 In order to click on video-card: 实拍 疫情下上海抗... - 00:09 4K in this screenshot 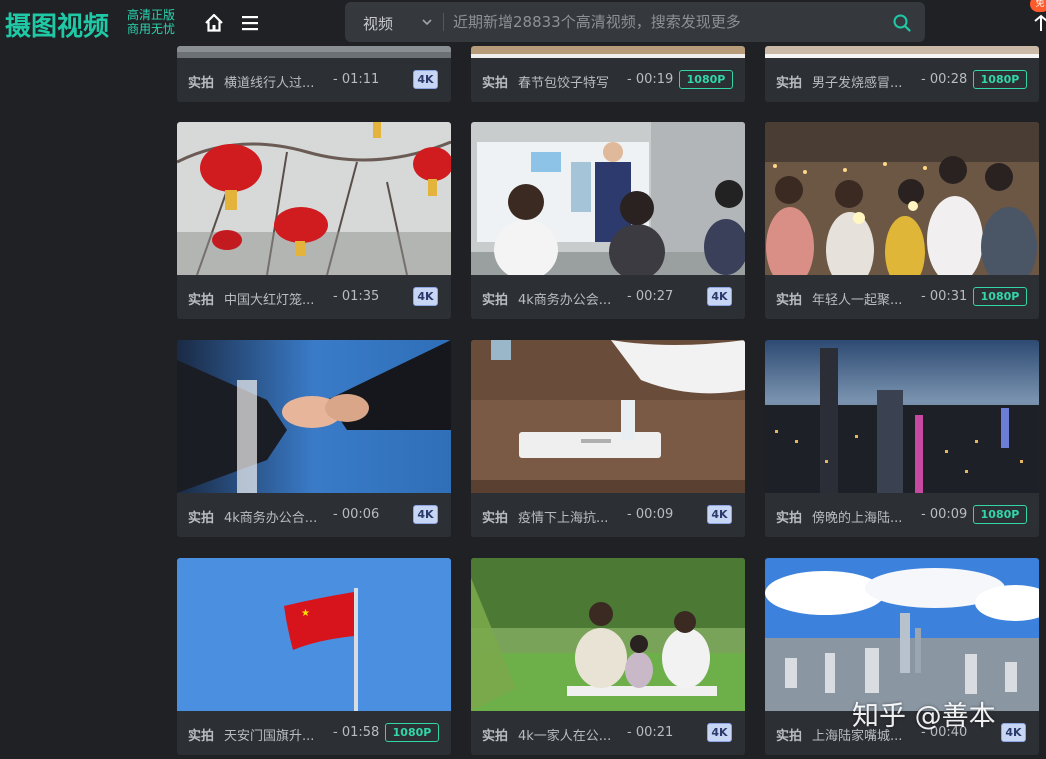, I will do `click(608, 438)`.